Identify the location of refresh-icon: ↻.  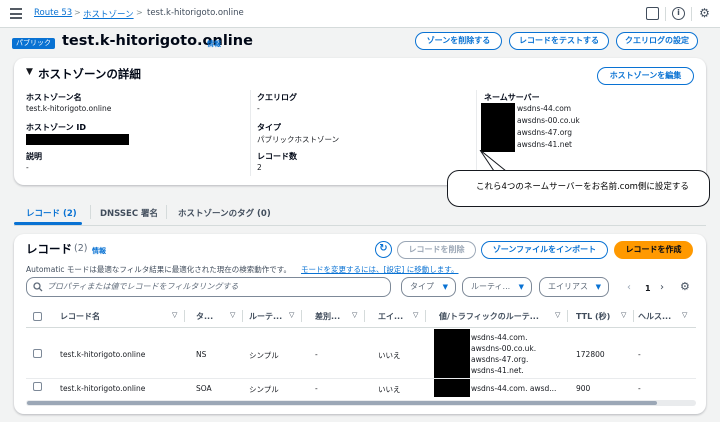
(383, 249).